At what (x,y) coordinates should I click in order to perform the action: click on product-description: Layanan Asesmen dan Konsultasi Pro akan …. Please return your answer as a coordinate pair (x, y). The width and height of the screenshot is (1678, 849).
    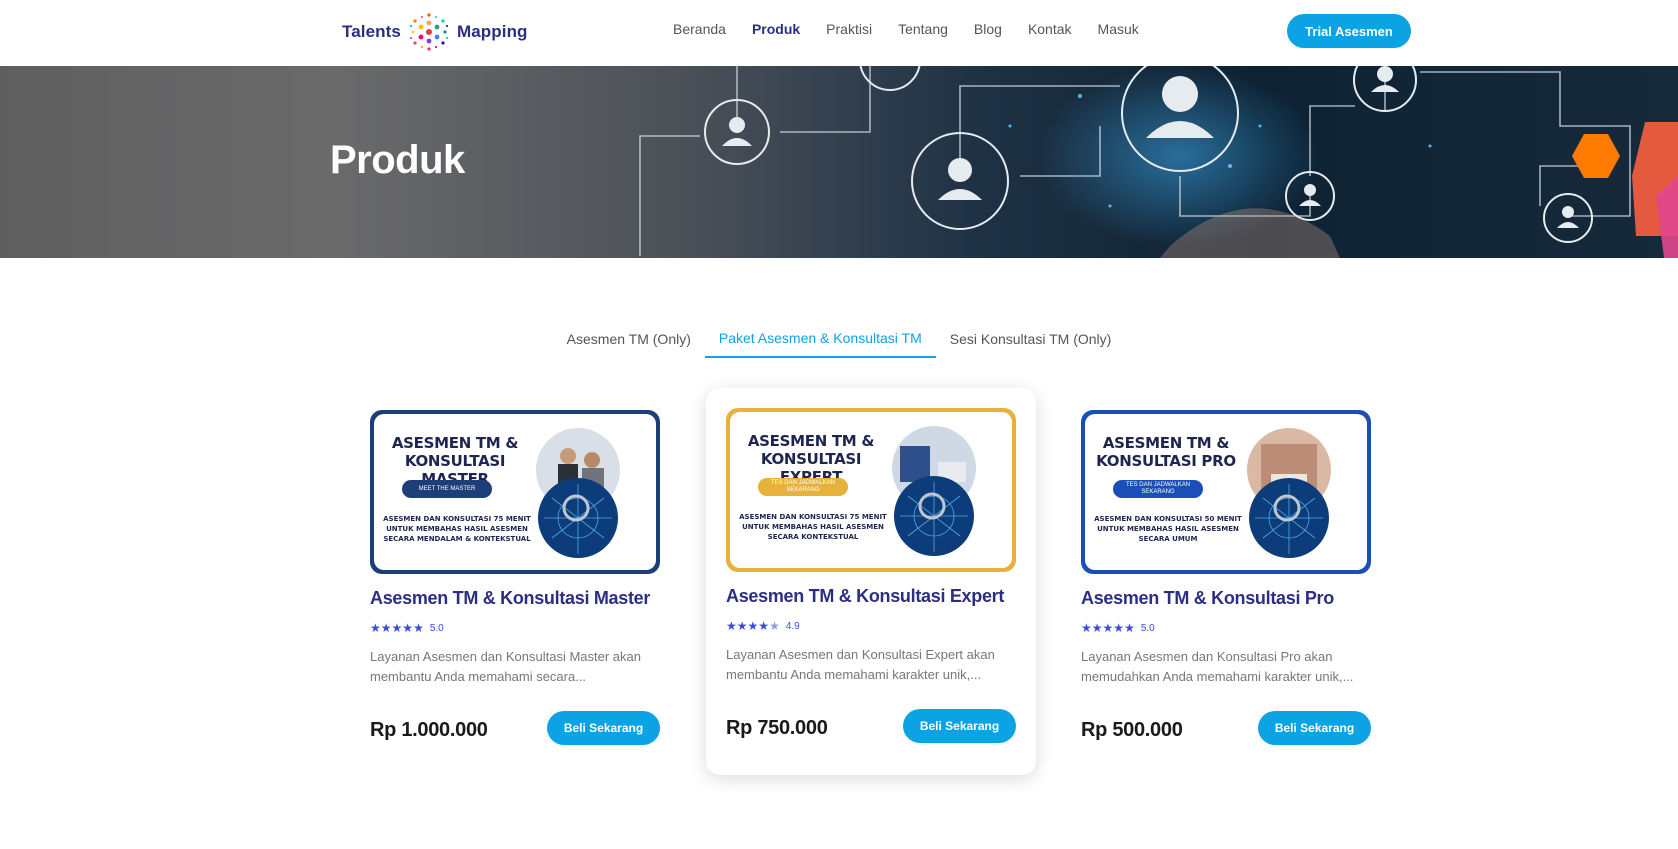
    Looking at the image, I should click on (1217, 666).